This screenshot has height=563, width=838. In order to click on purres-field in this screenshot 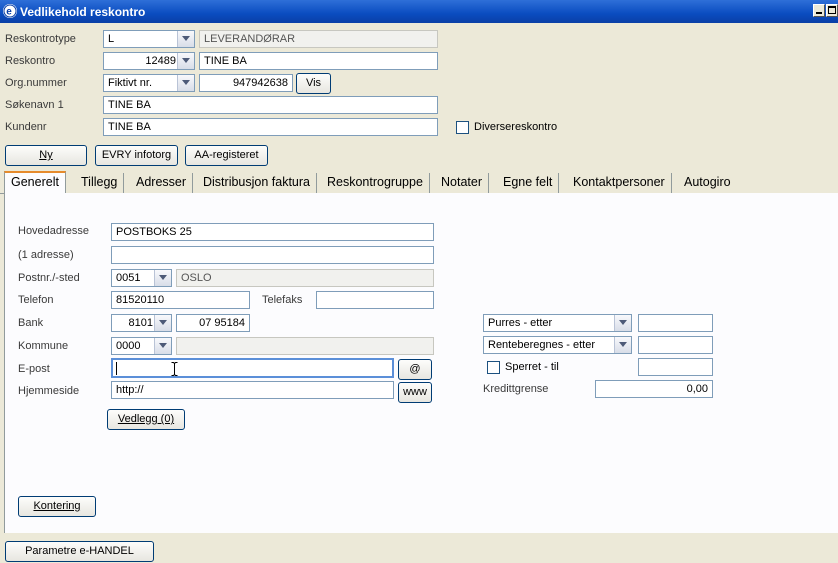, I will do `click(675, 323)`.